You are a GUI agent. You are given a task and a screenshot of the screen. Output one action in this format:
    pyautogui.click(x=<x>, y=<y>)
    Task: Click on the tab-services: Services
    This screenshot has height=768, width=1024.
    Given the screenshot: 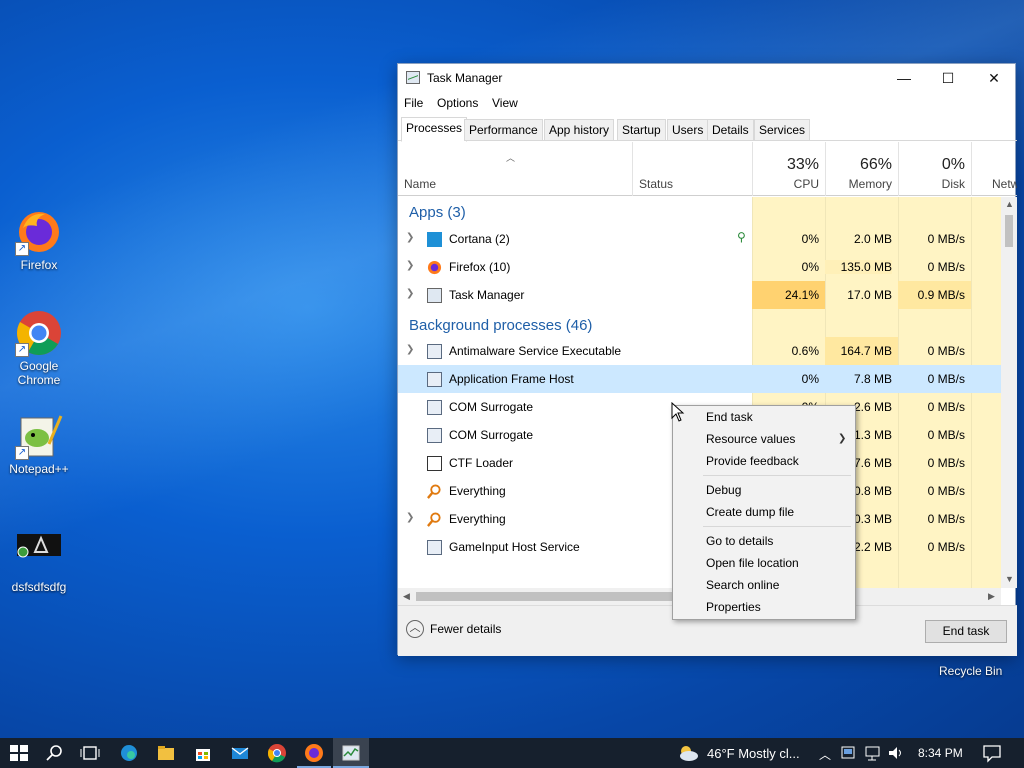 What is the action you would take?
    pyautogui.click(x=782, y=130)
    